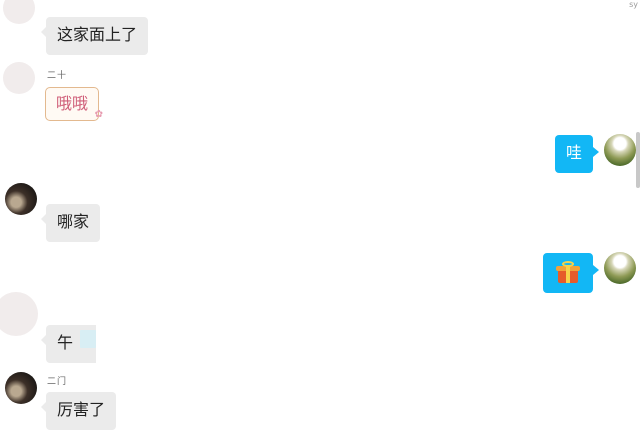  I want to click on message-text: 午, so click(65, 342).